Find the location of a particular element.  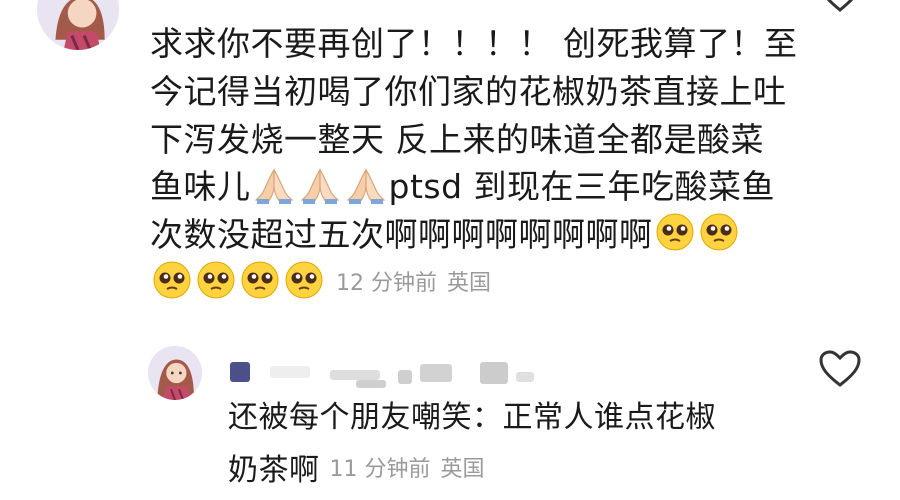

commenter-name-cropped is located at coordinates (315, 3).